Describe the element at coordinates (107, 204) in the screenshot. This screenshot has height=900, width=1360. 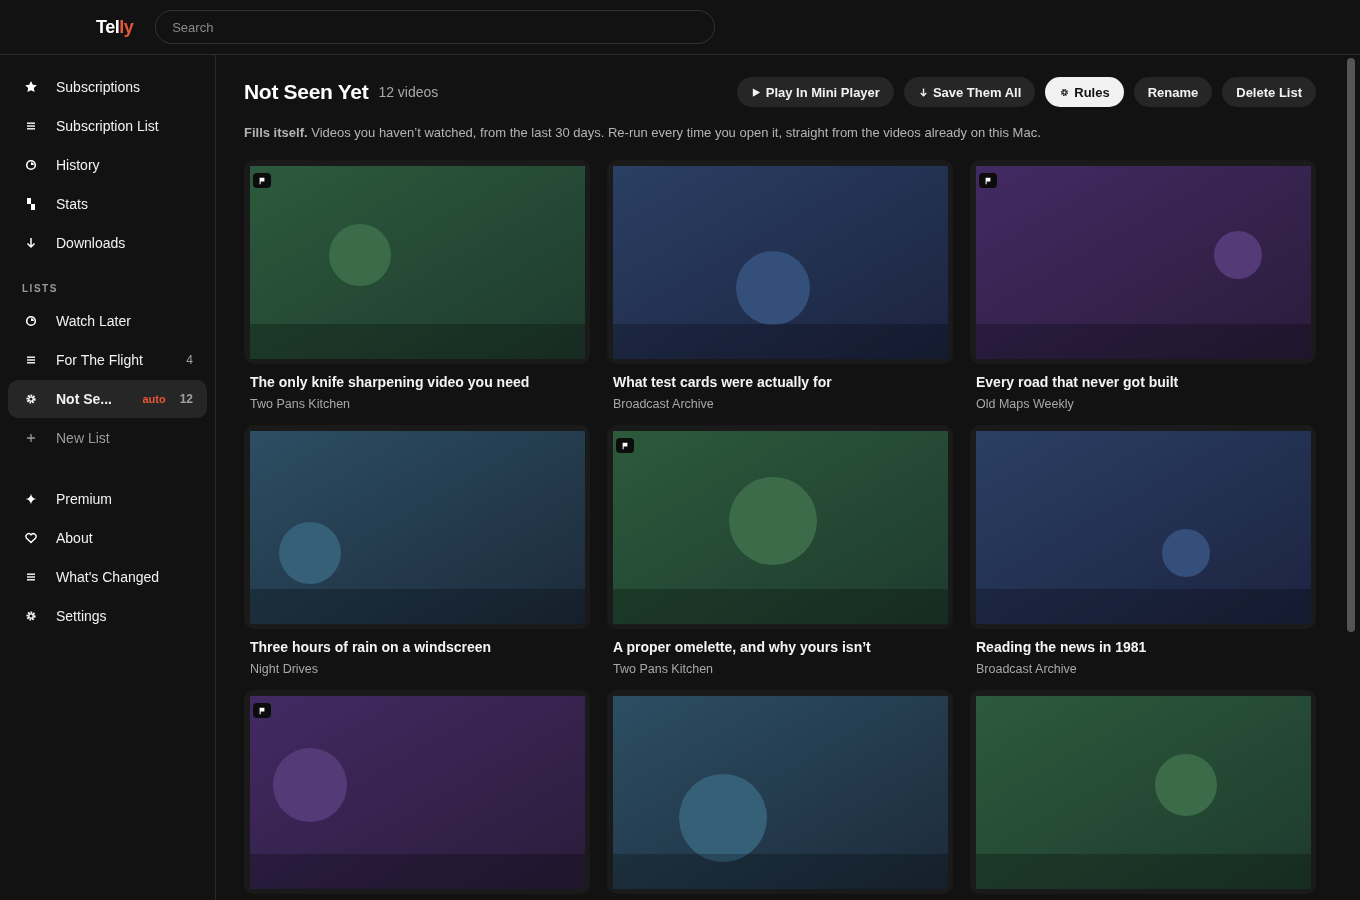
I see `sidebar-item: Stats` at that location.